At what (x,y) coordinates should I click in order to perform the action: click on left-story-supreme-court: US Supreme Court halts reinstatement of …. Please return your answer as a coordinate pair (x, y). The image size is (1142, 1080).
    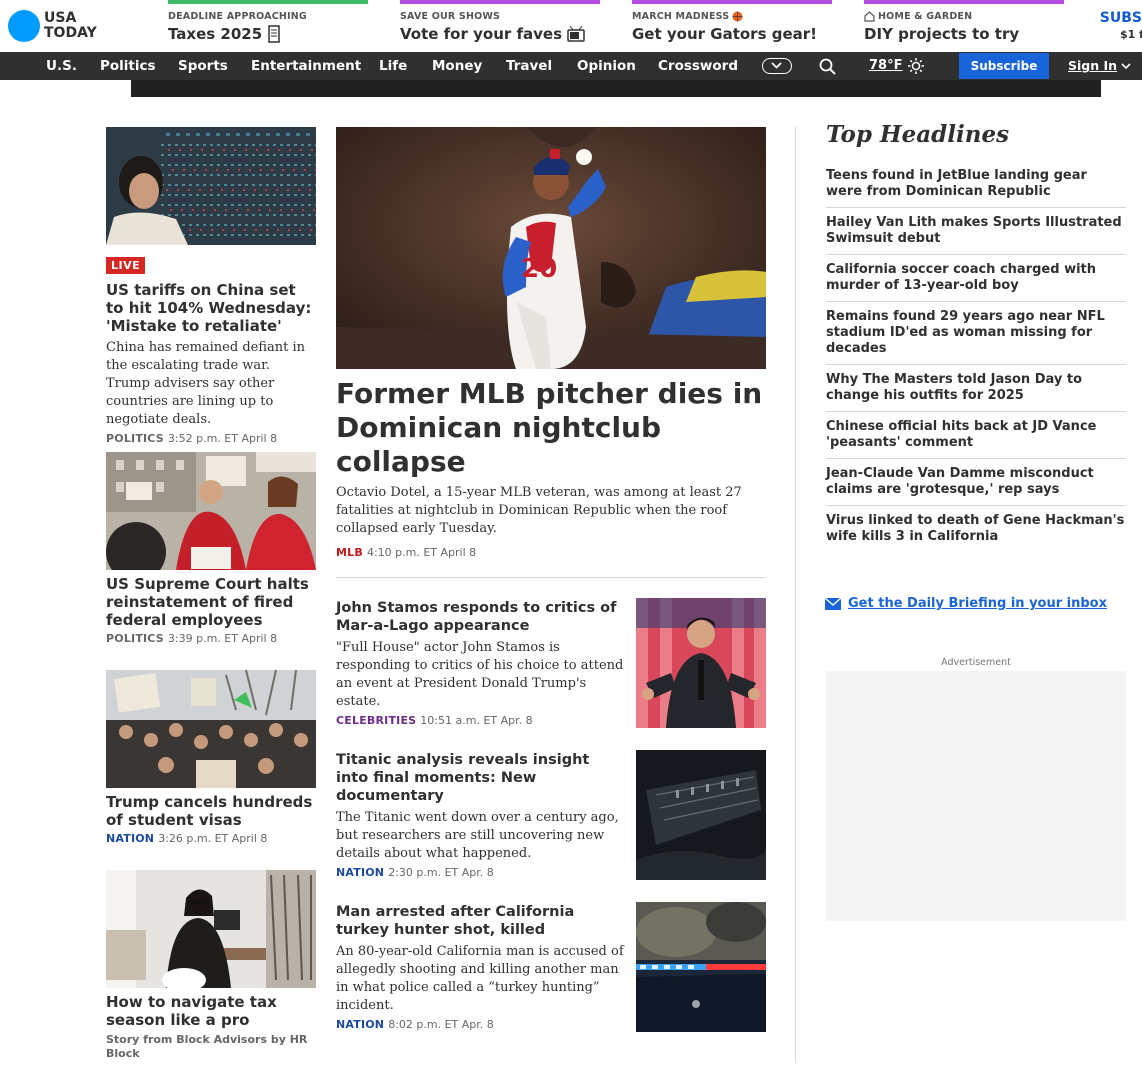
    Looking at the image, I should click on (211, 548).